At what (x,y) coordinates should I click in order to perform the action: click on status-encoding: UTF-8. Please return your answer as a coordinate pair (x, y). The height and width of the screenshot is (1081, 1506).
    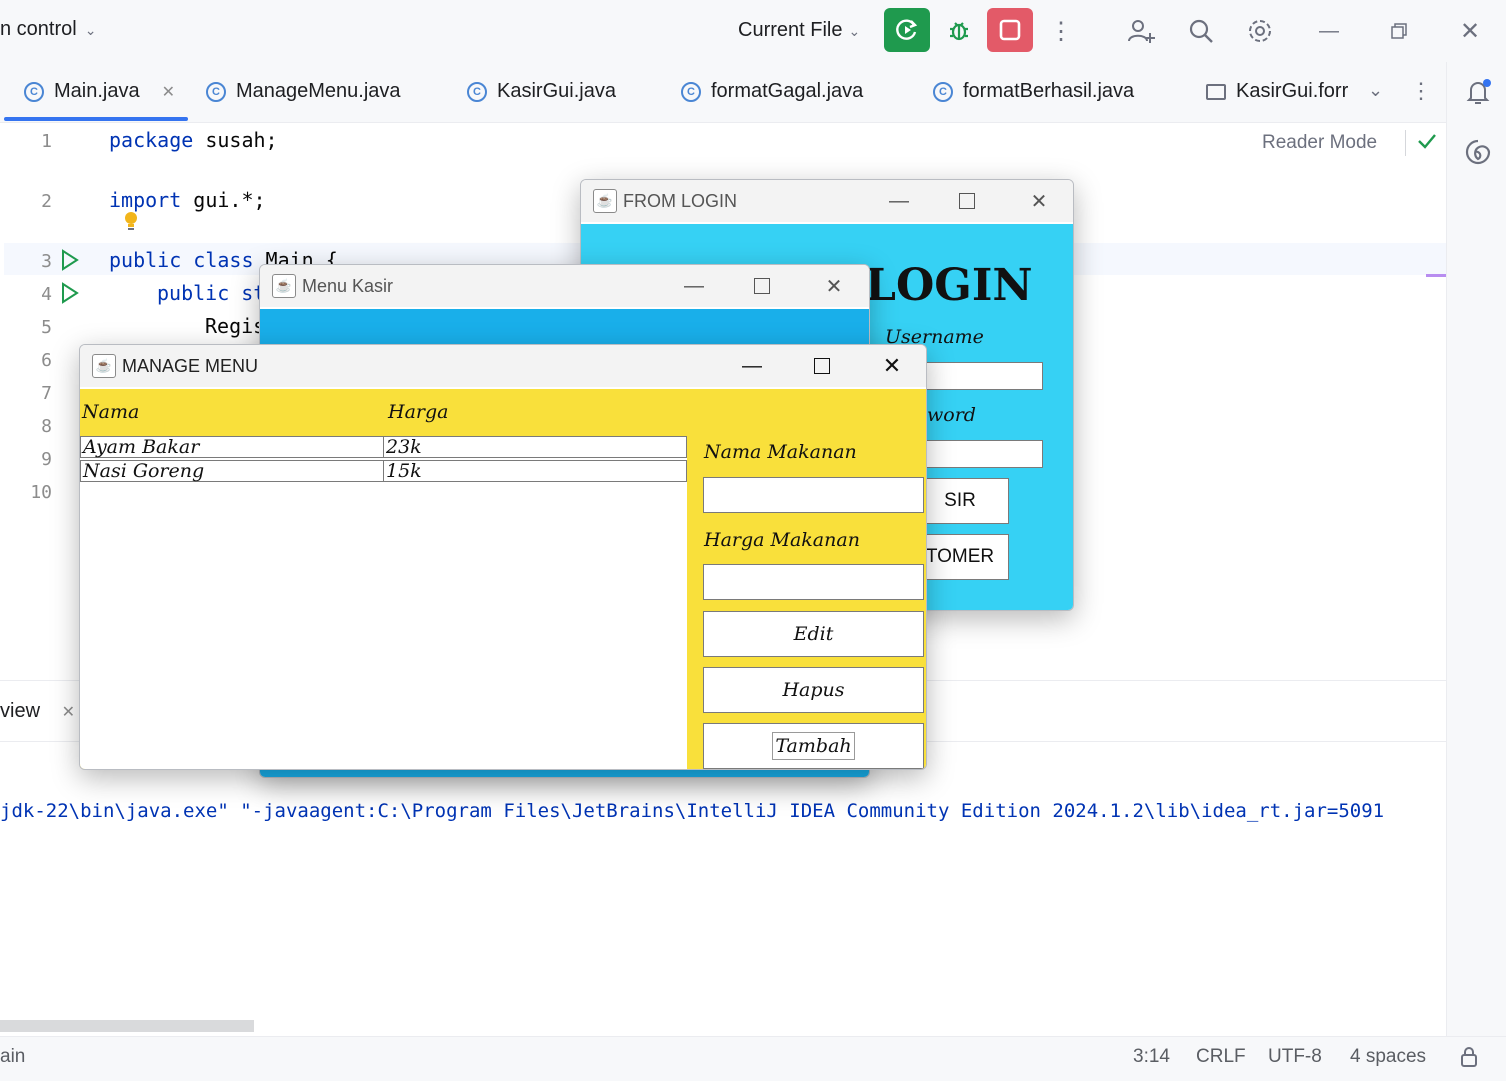
    Looking at the image, I should click on (1295, 1057).